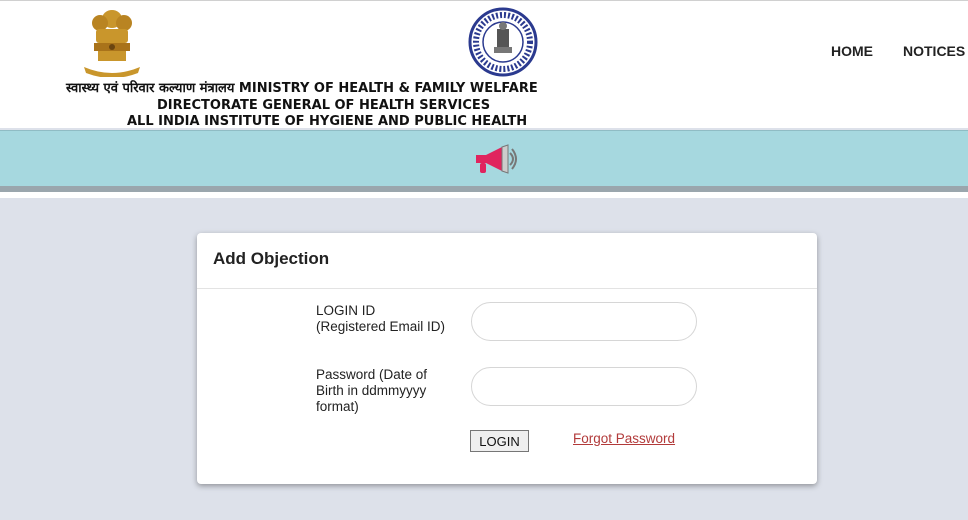 This screenshot has height=520, width=968. I want to click on announcement-bar, so click(484, 158).